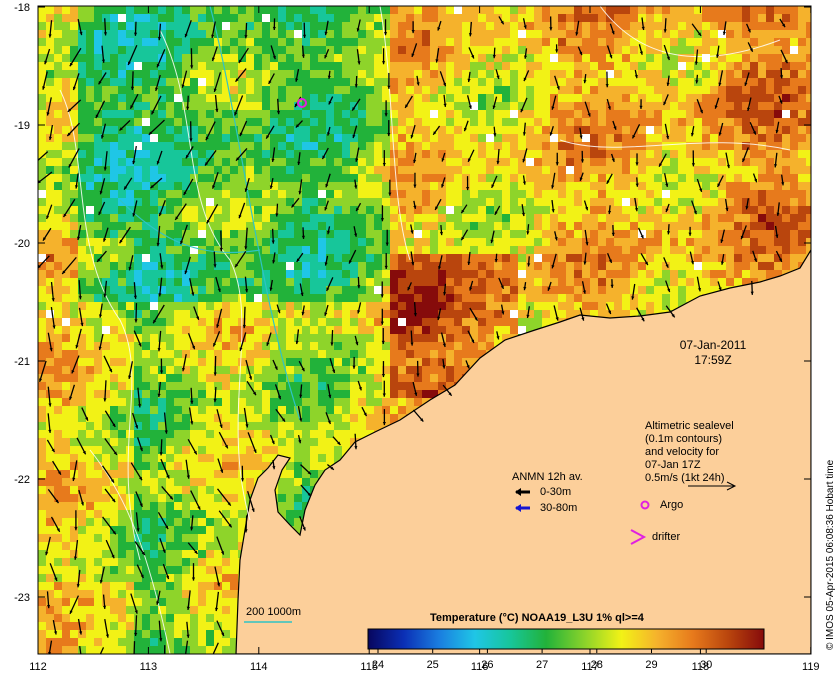 The width and height of the screenshot is (840, 680). What do you see at coordinates (22, 480) in the screenshot?
I see `y-tick-label: -22` at bounding box center [22, 480].